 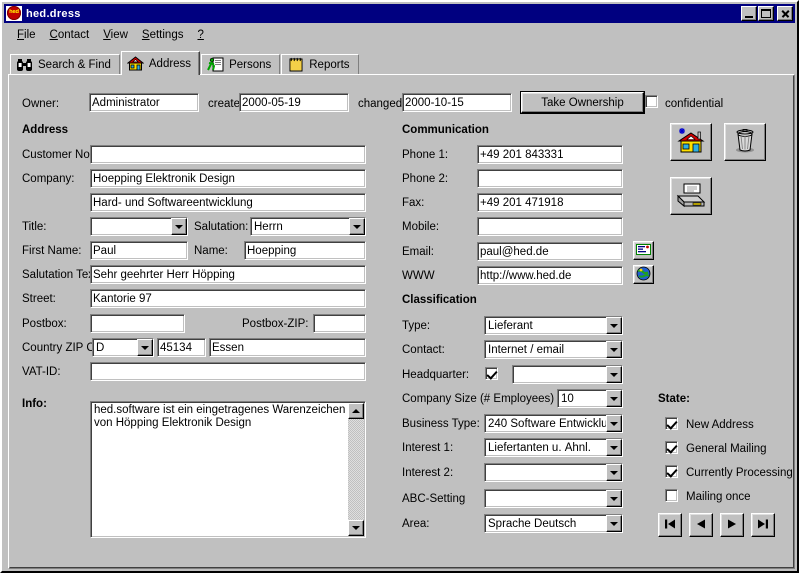 I want to click on last-record-button, so click(x=763, y=525).